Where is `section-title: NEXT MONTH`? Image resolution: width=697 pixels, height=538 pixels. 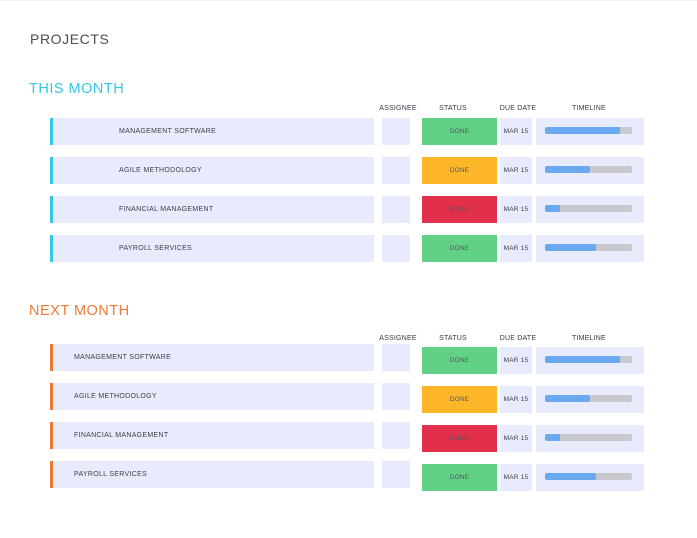 section-title: NEXT MONTH is located at coordinates (79, 311).